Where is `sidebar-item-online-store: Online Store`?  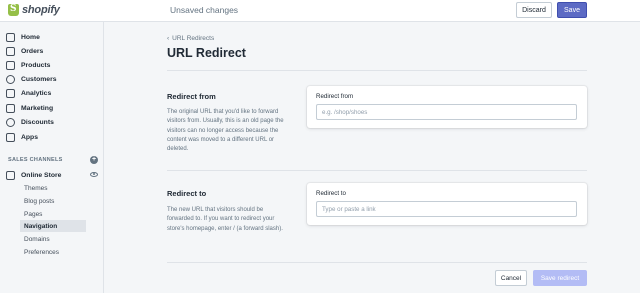 sidebar-item-online-store: Online Store is located at coordinates (33, 175).